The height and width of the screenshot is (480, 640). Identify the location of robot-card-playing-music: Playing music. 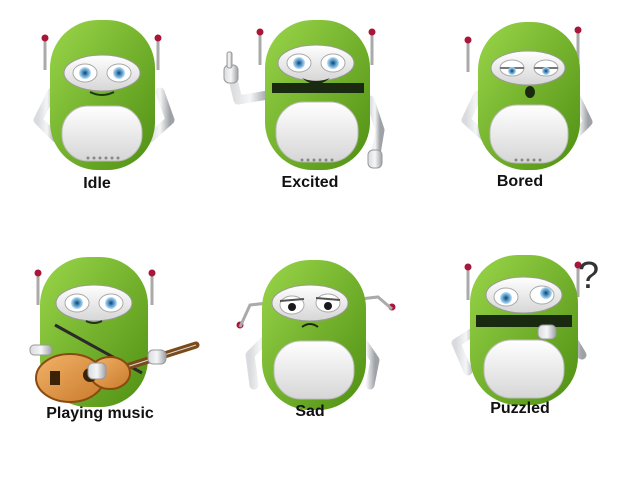
(110, 360).